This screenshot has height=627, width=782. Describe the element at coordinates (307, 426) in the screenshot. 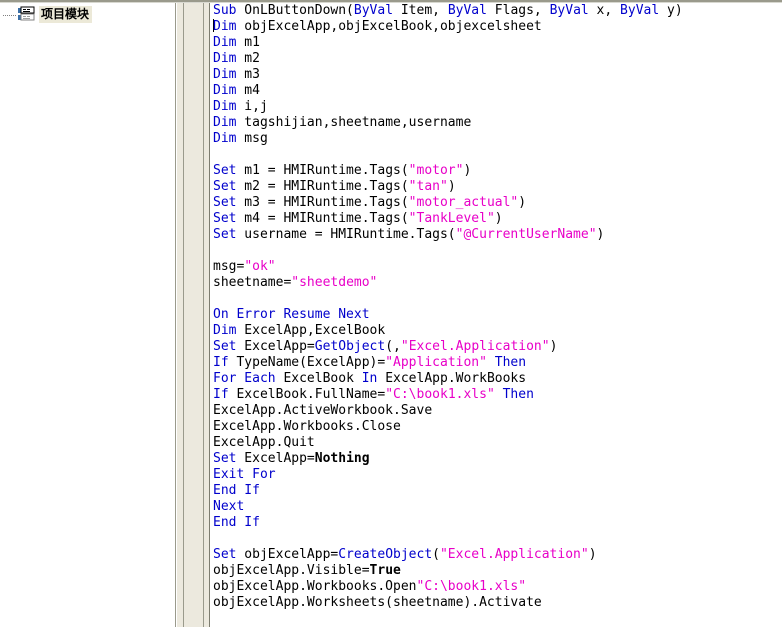

I see `code-token-id: ExcelApp.Workbooks.Close` at that location.